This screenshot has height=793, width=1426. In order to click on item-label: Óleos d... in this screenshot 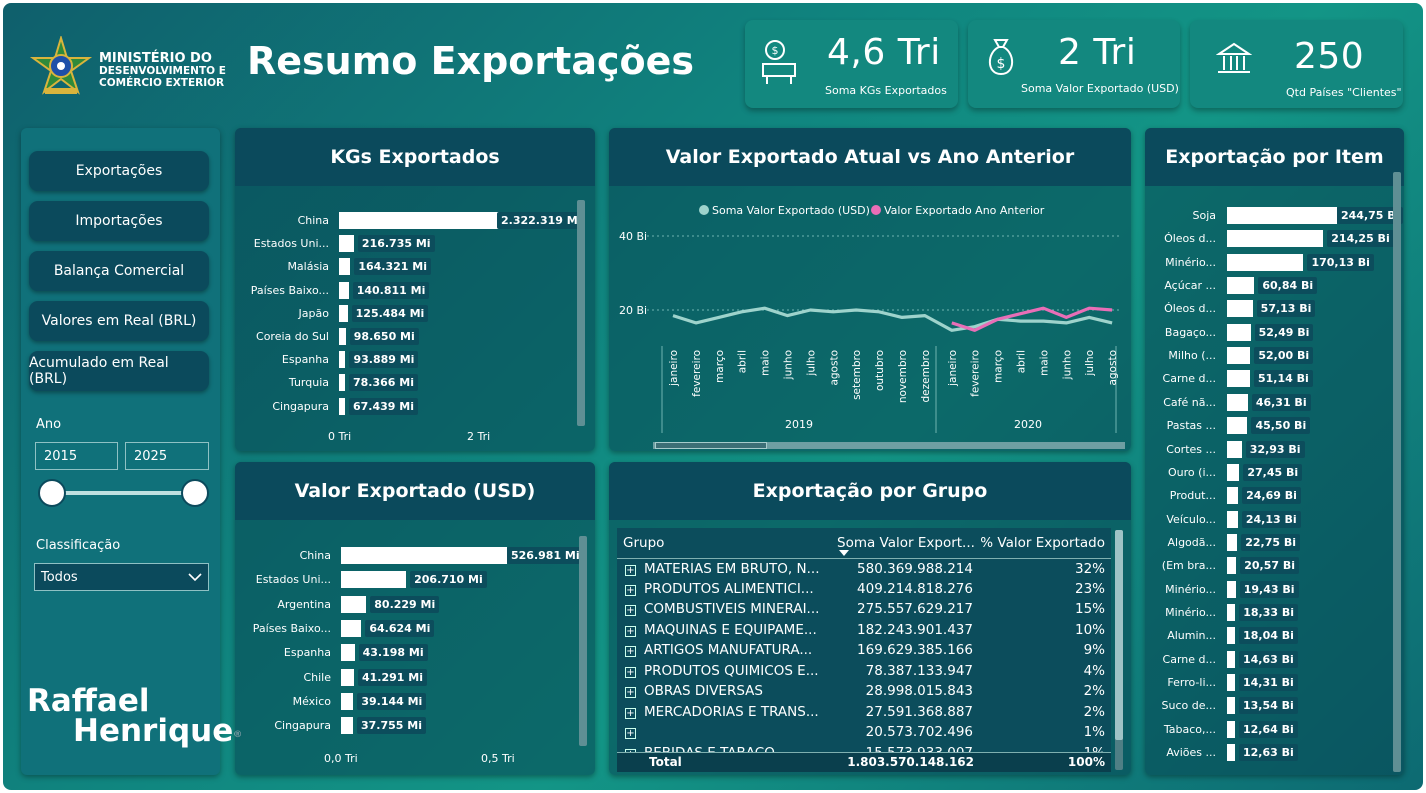, I will do `click(1190, 309)`.